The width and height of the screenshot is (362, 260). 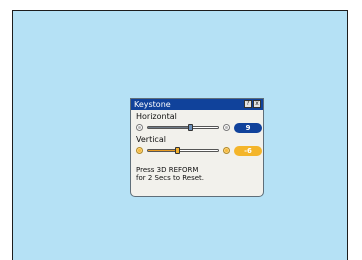 I want to click on vertical-fill, so click(x=162, y=150).